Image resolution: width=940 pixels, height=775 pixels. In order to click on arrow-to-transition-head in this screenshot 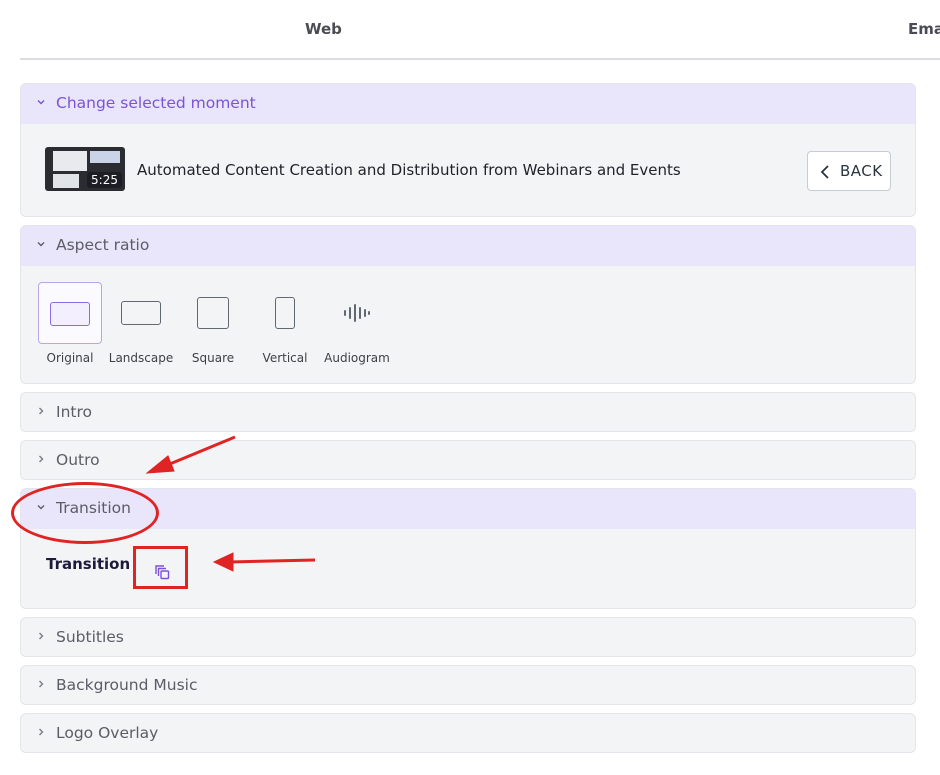, I will do `click(160, 464)`.